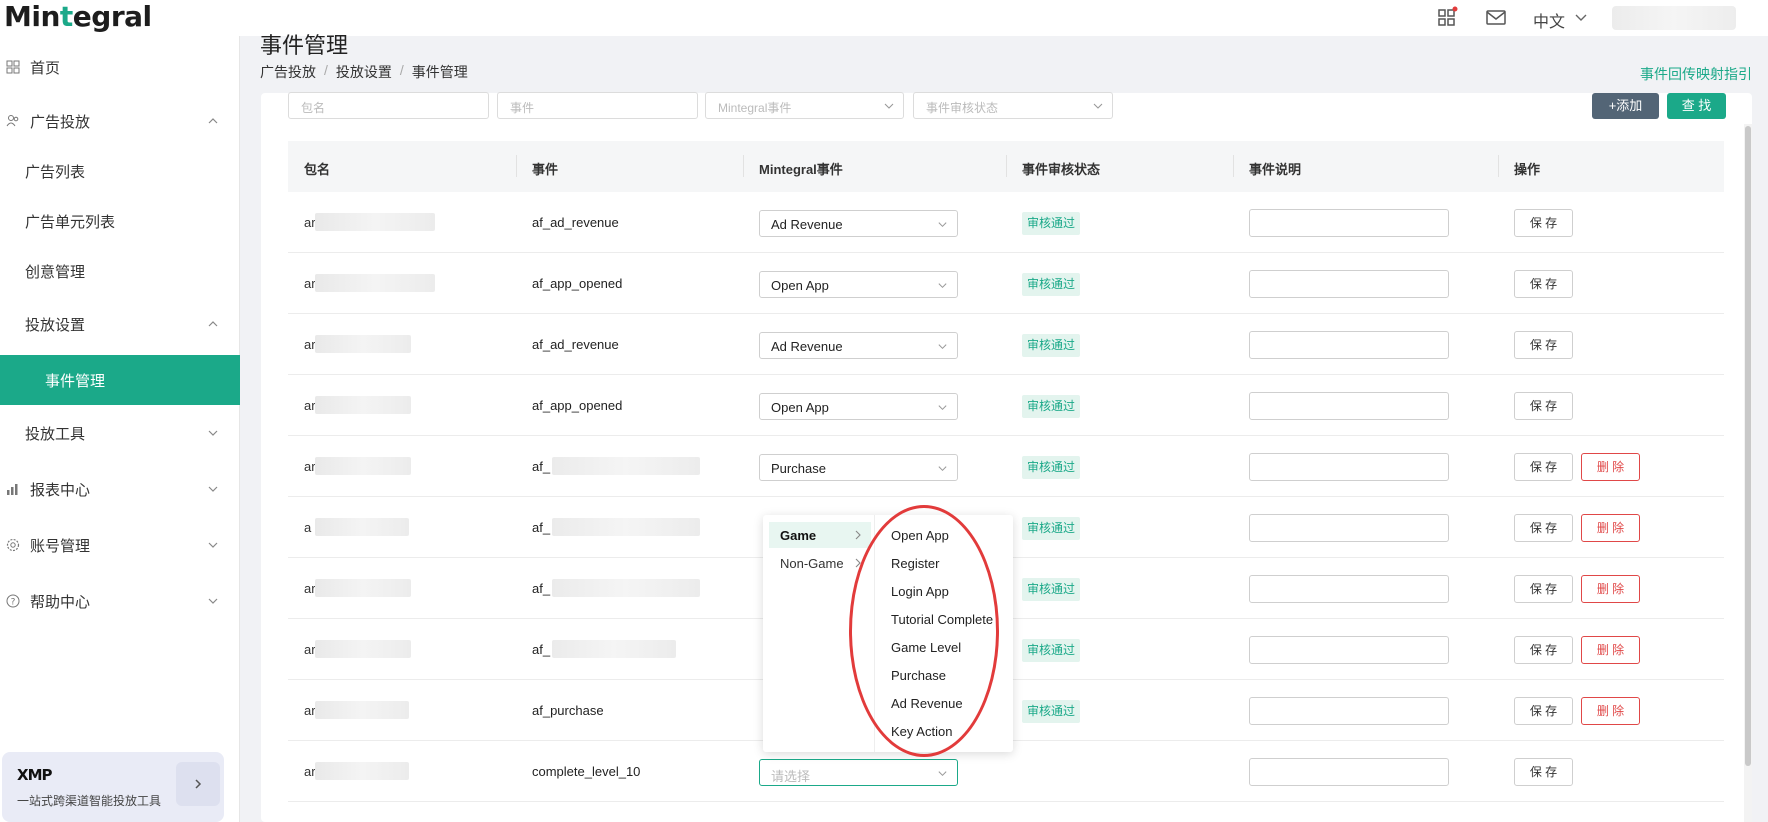 This screenshot has width=1768, height=822. I want to click on scrollbar-thumb, so click(1748, 446).